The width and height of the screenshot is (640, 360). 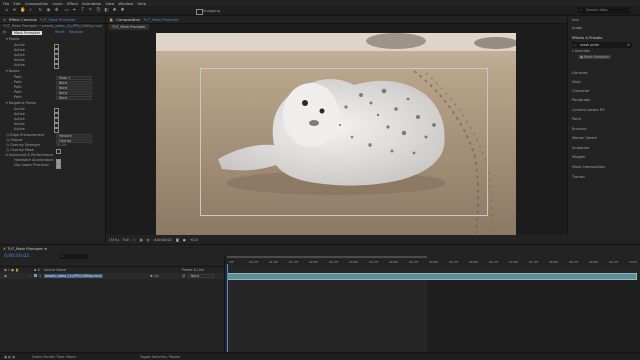 What do you see at coordinates (227, 308) in the screenshot?
I see `current-time-indicator` at bounding box center [227, 308].